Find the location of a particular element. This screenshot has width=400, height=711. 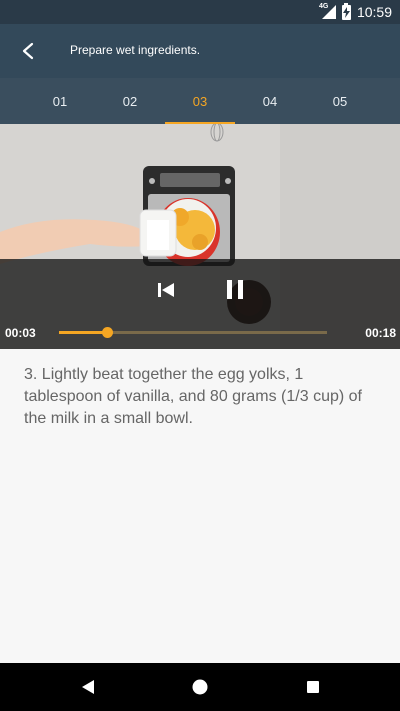

page-title: Prepare wet ingredients. is located at coordinates (135, 50).